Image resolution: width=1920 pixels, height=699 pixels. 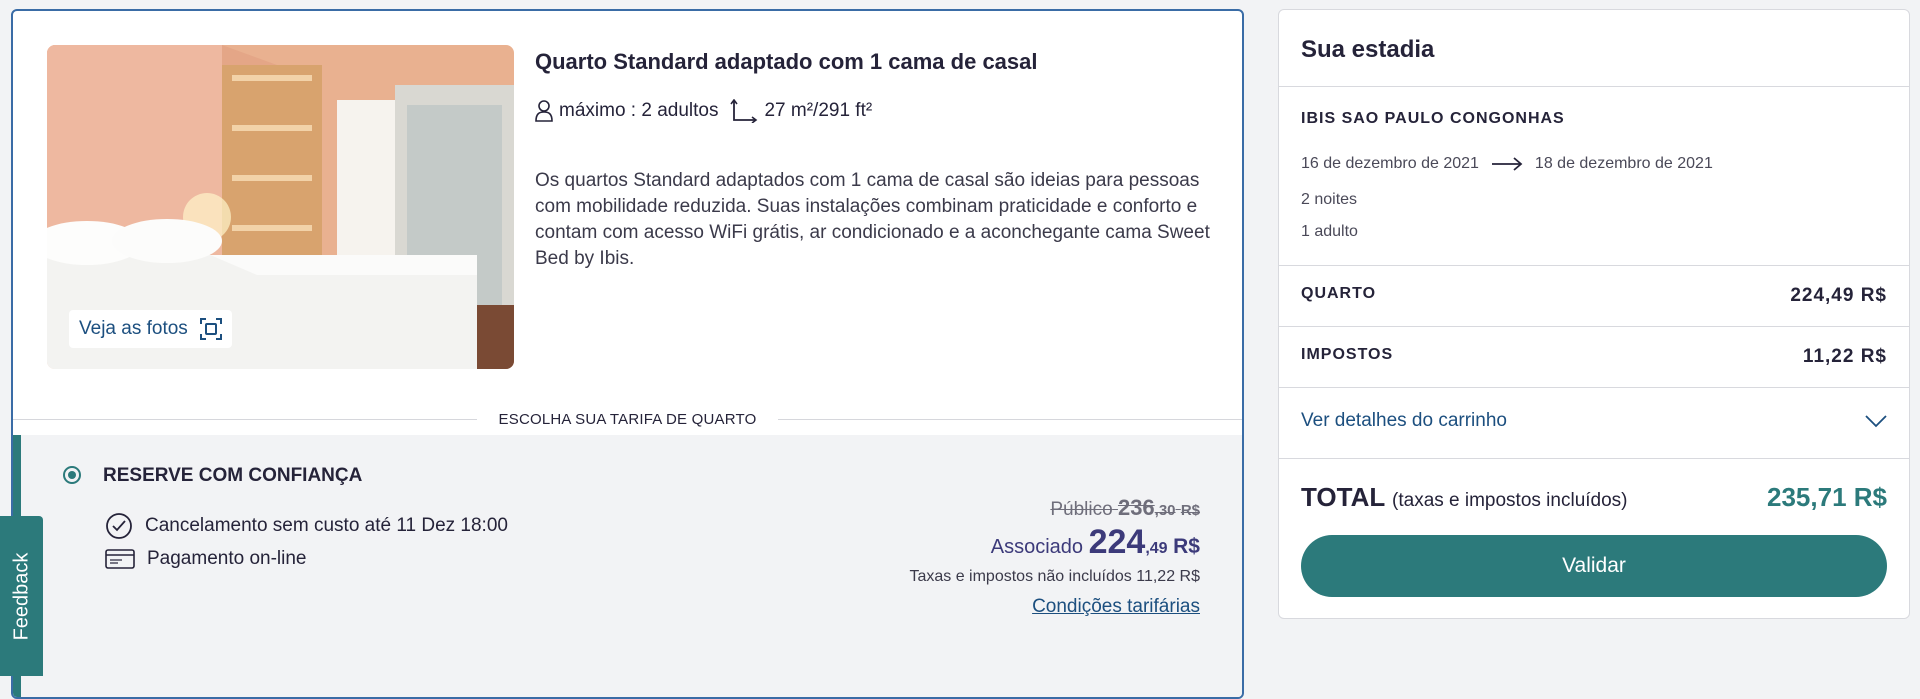 What do you see at coordinates (1838, 295) in the screenshot?
I see `room-price-value: 224,49 R$` at bounding box center [1838, 295].